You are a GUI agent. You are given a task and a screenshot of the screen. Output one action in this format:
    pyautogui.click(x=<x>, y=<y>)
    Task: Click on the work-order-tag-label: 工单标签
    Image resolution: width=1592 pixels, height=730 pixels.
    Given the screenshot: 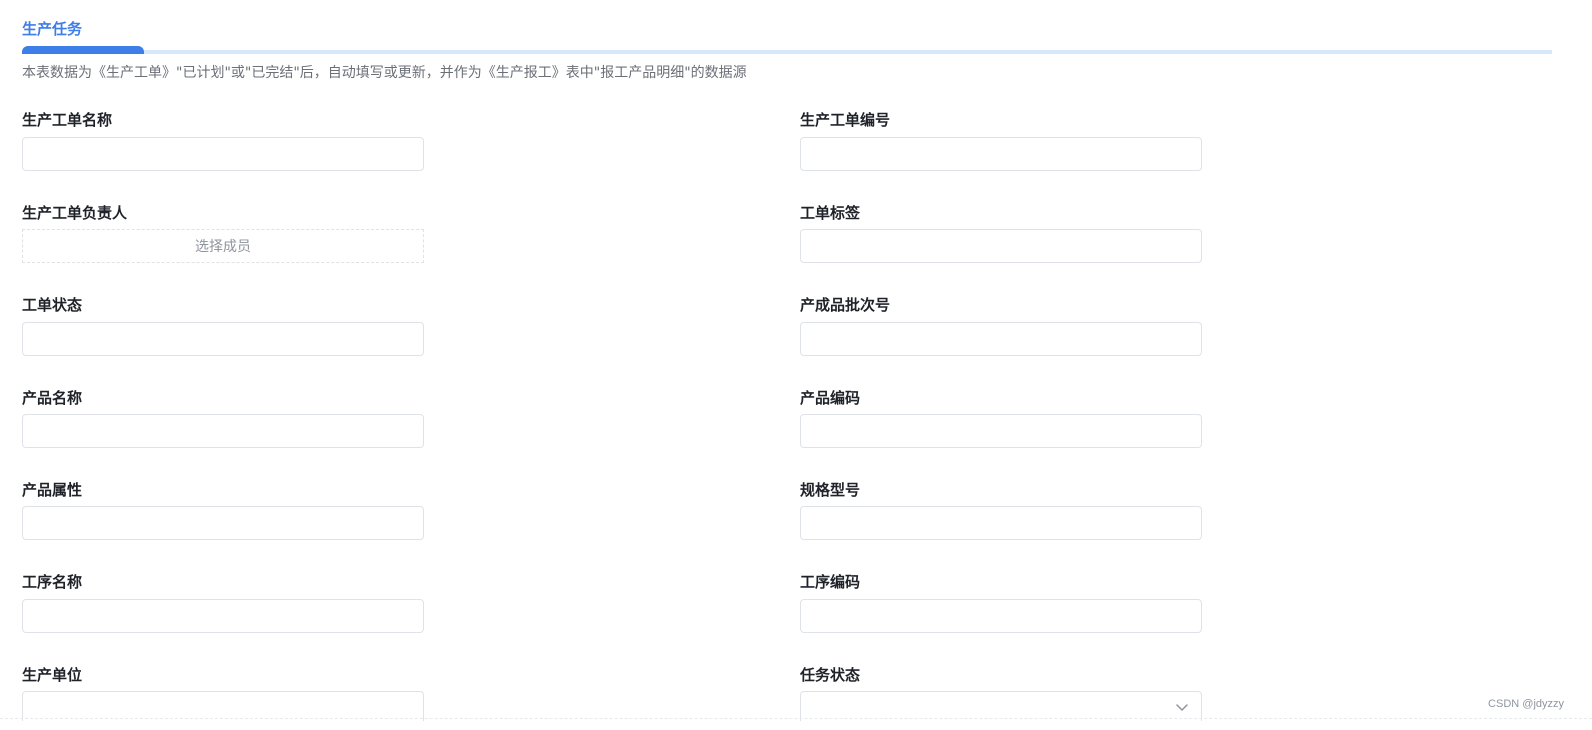 What is the action you would take?
    pyautogui.click(x=830, y=213)
    